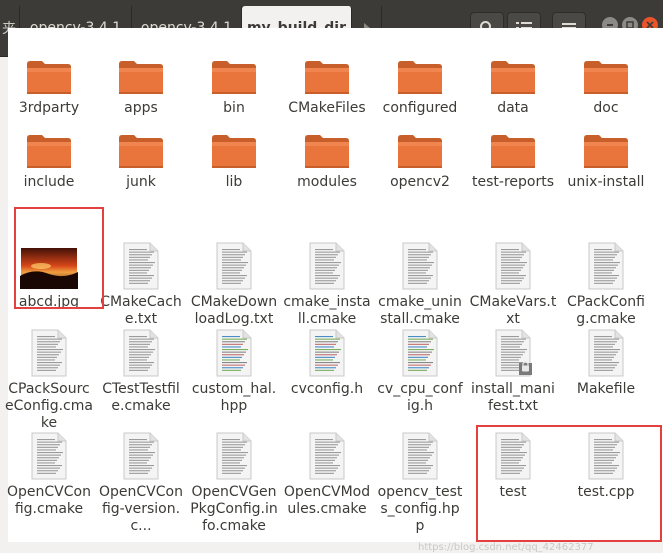  I want to click on file-item: cvconfig.h, so click(327, 362).